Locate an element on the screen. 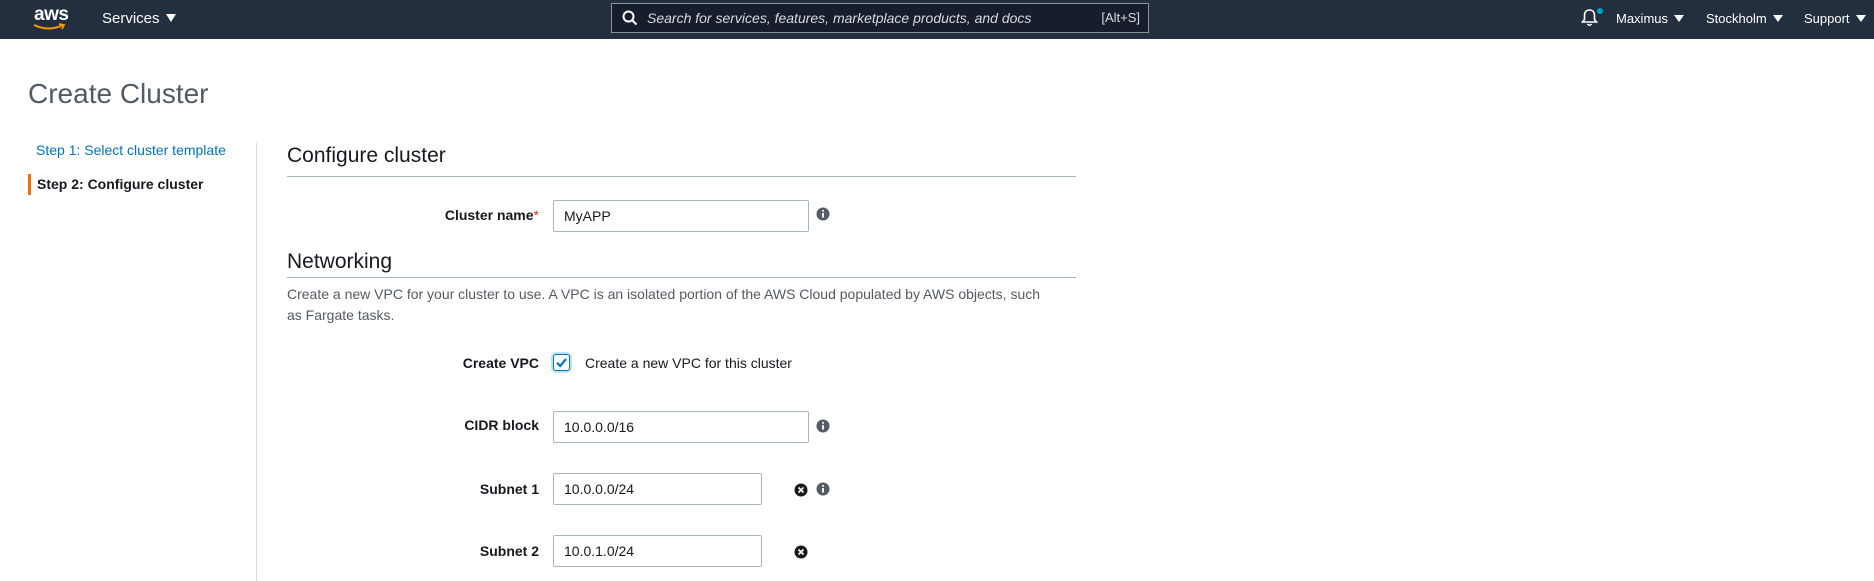  services-menu: Services is located at coordinates (139, 18).